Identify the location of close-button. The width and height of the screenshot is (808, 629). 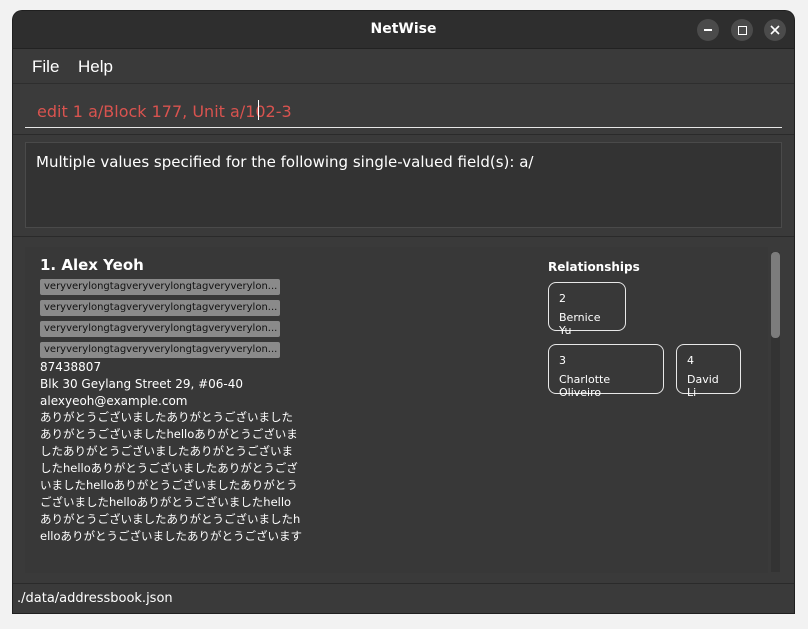
(775, 30).